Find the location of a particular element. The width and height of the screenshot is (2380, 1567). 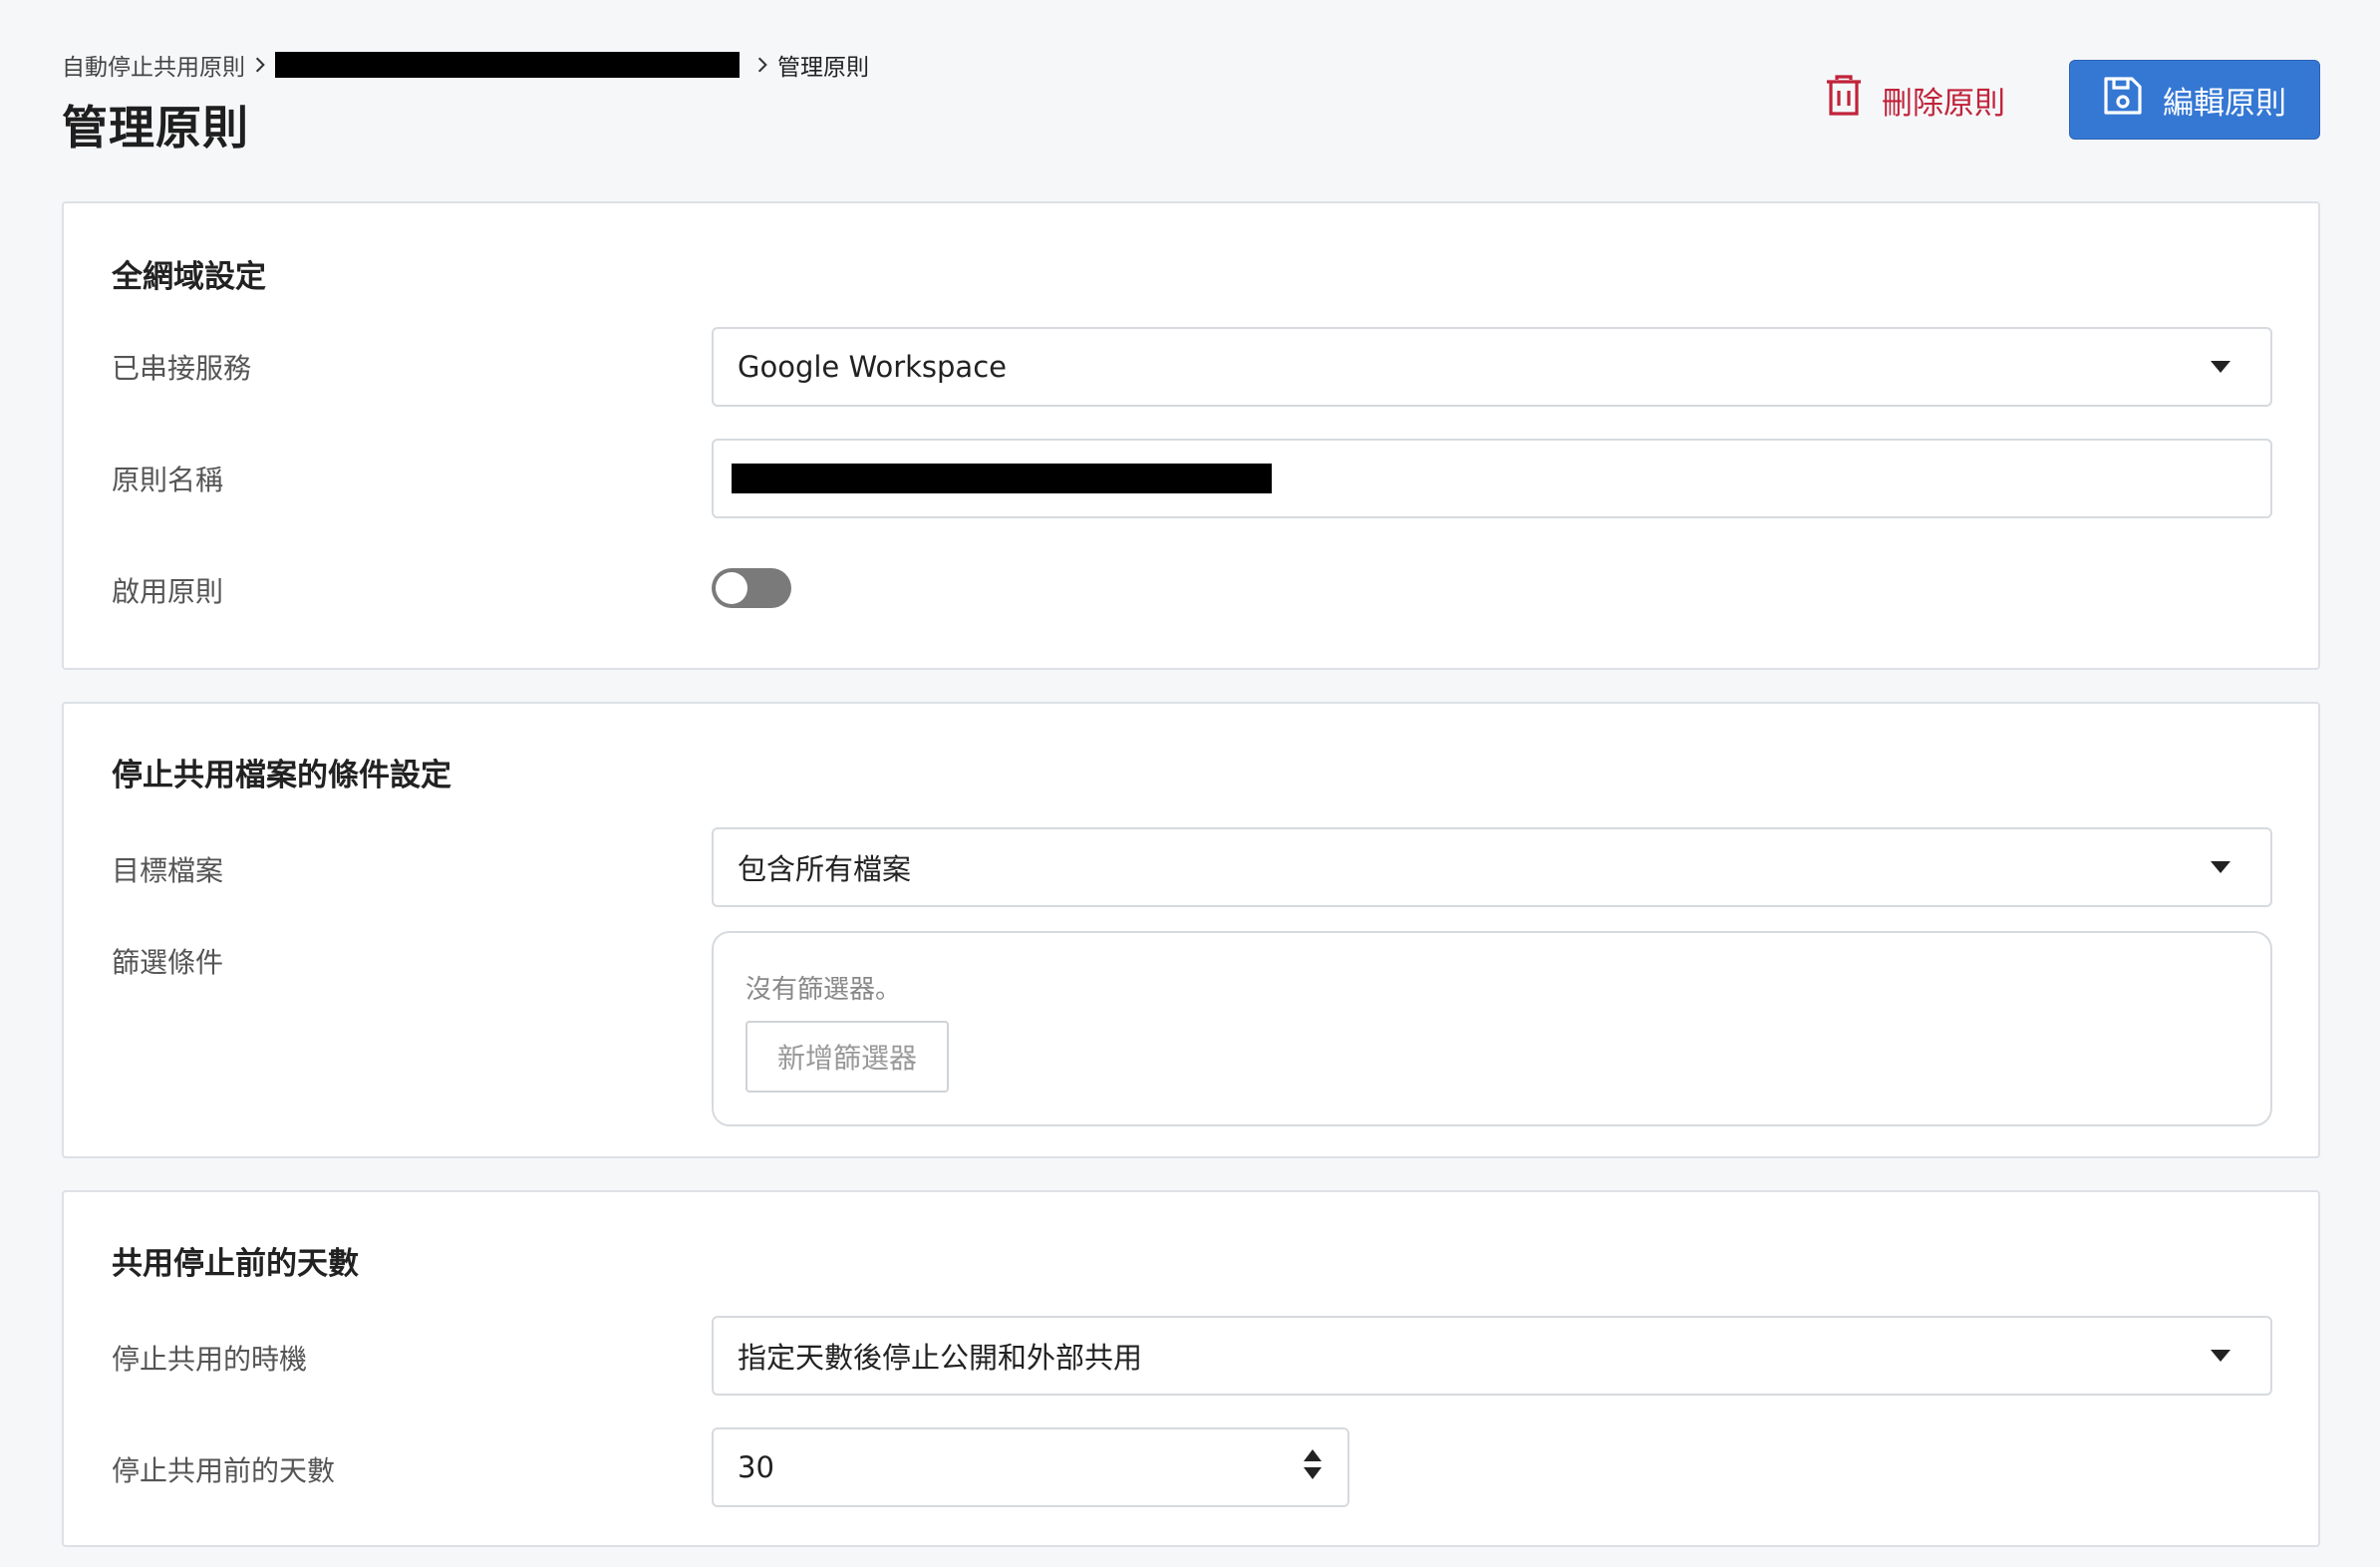

toggle-knob is located at coordinates (731, 588).